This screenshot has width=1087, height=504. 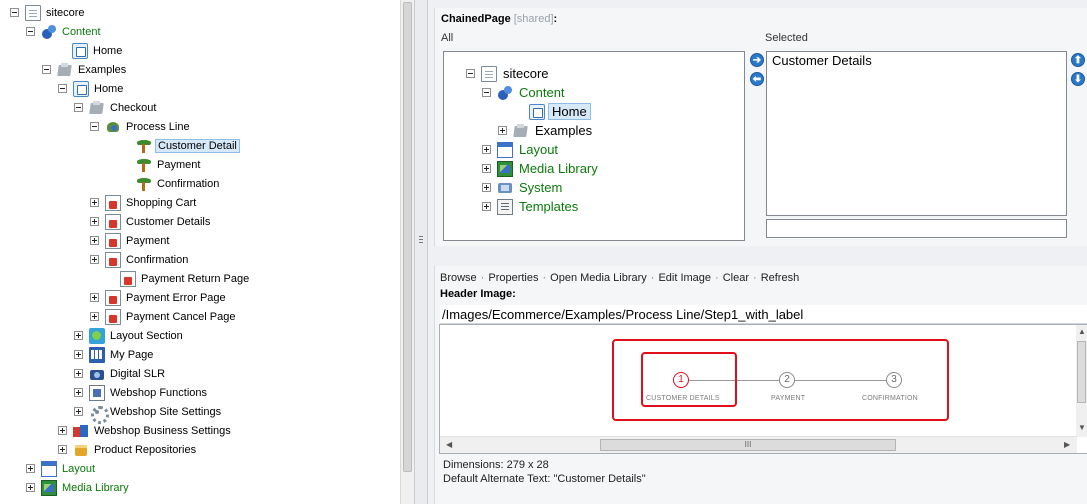 I want to click on tree-item: Content, so click(x=64, y=31).